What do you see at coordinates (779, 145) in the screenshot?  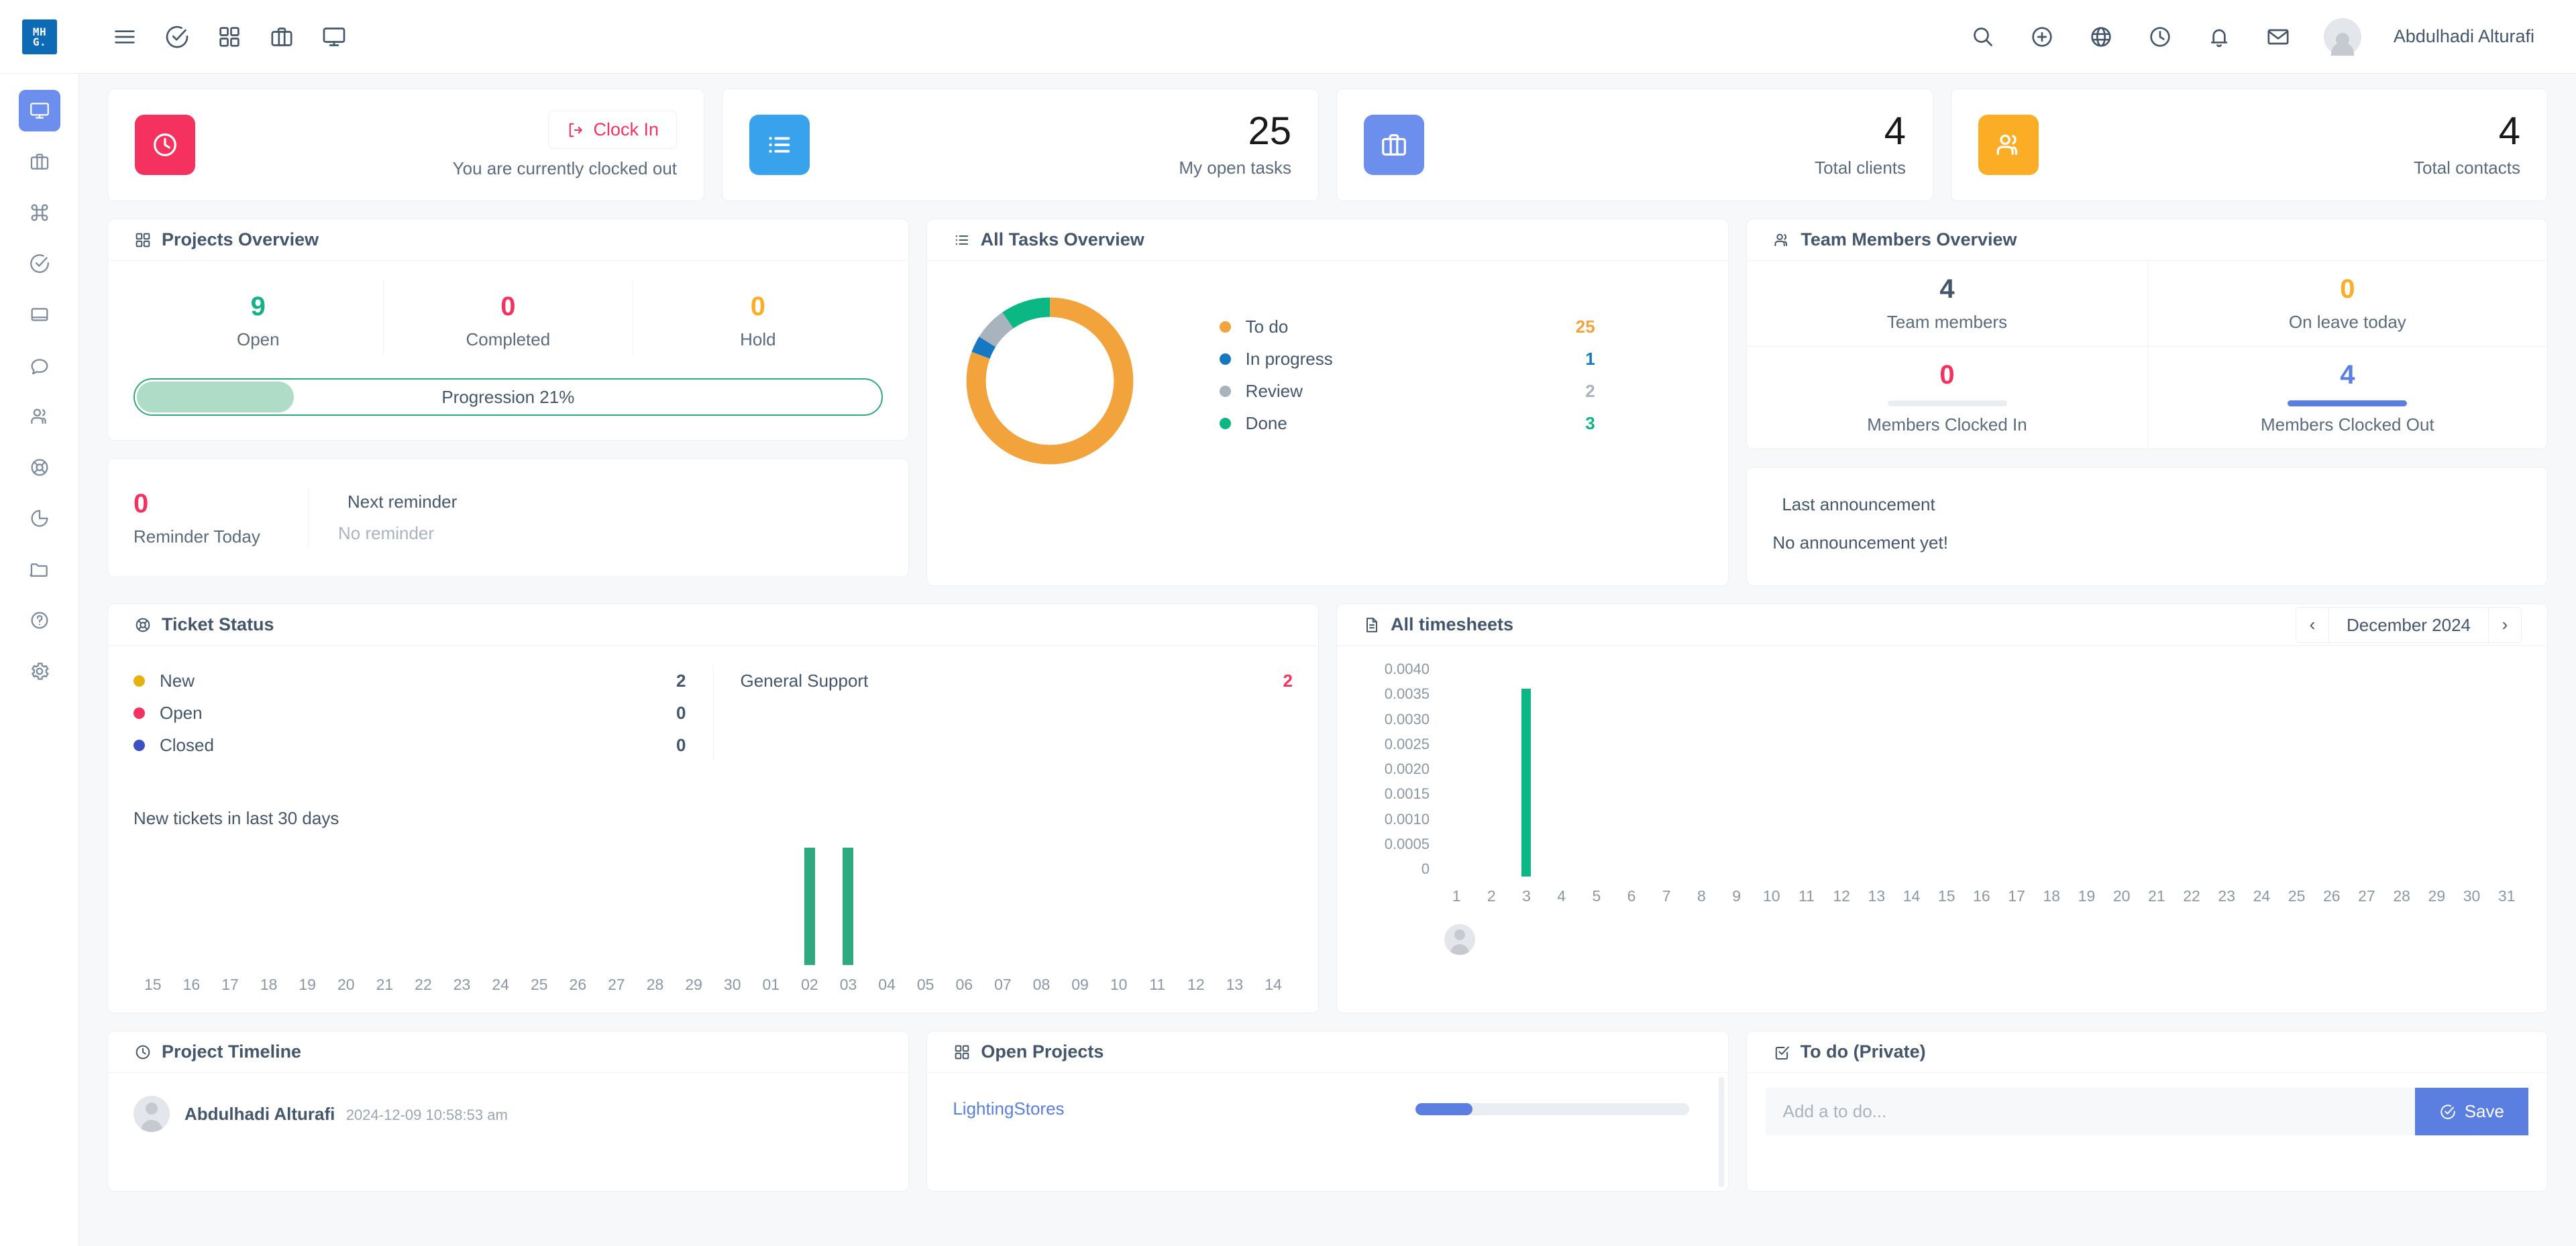 I see `list-icon` at bounding box center [779, 145].